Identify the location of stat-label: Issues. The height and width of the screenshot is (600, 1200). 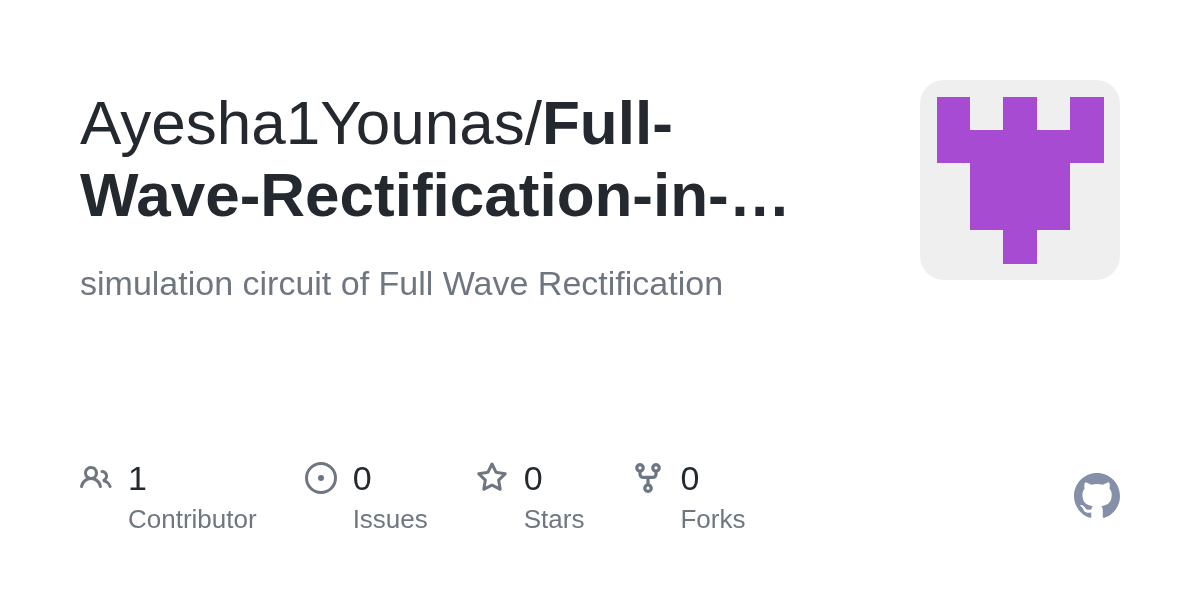
(390, 519).